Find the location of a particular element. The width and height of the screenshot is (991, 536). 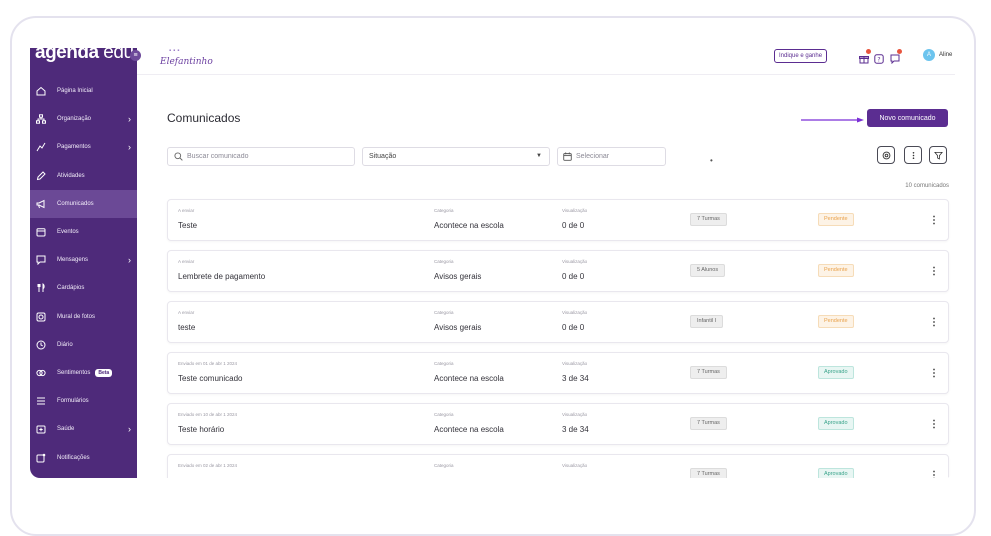

clock-icon is located at coordinates (41, 345).